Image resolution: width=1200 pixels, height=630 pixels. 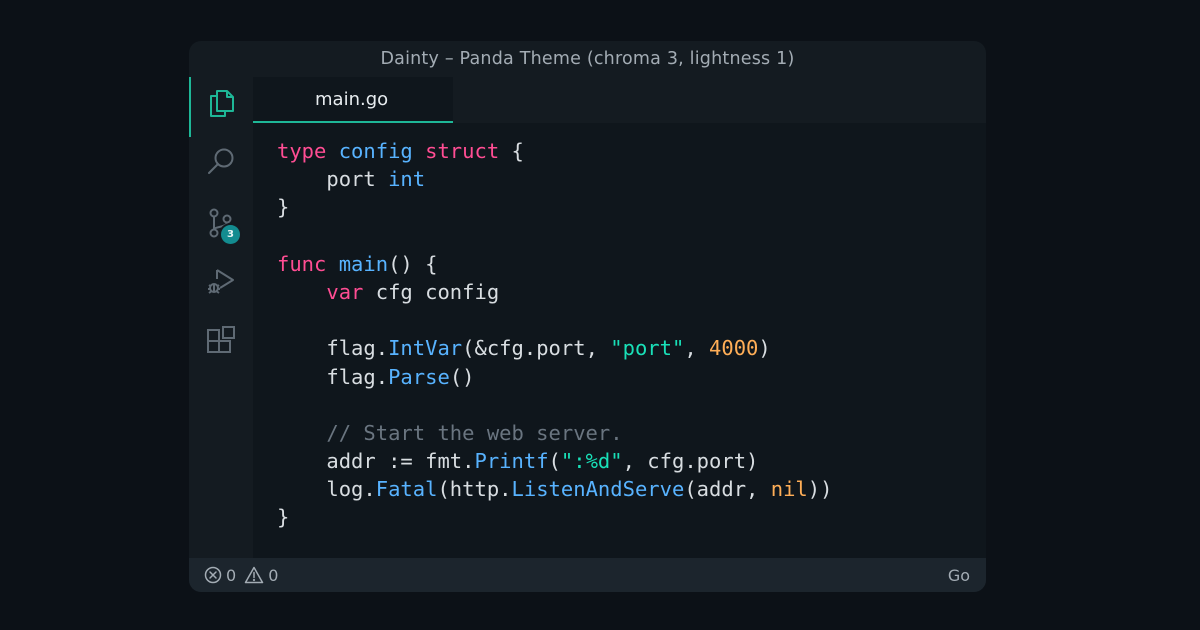 What do you see at coordinates (462, 151) in the screenshot?
I see `code-token: struct` at bounding box center [462, 151].